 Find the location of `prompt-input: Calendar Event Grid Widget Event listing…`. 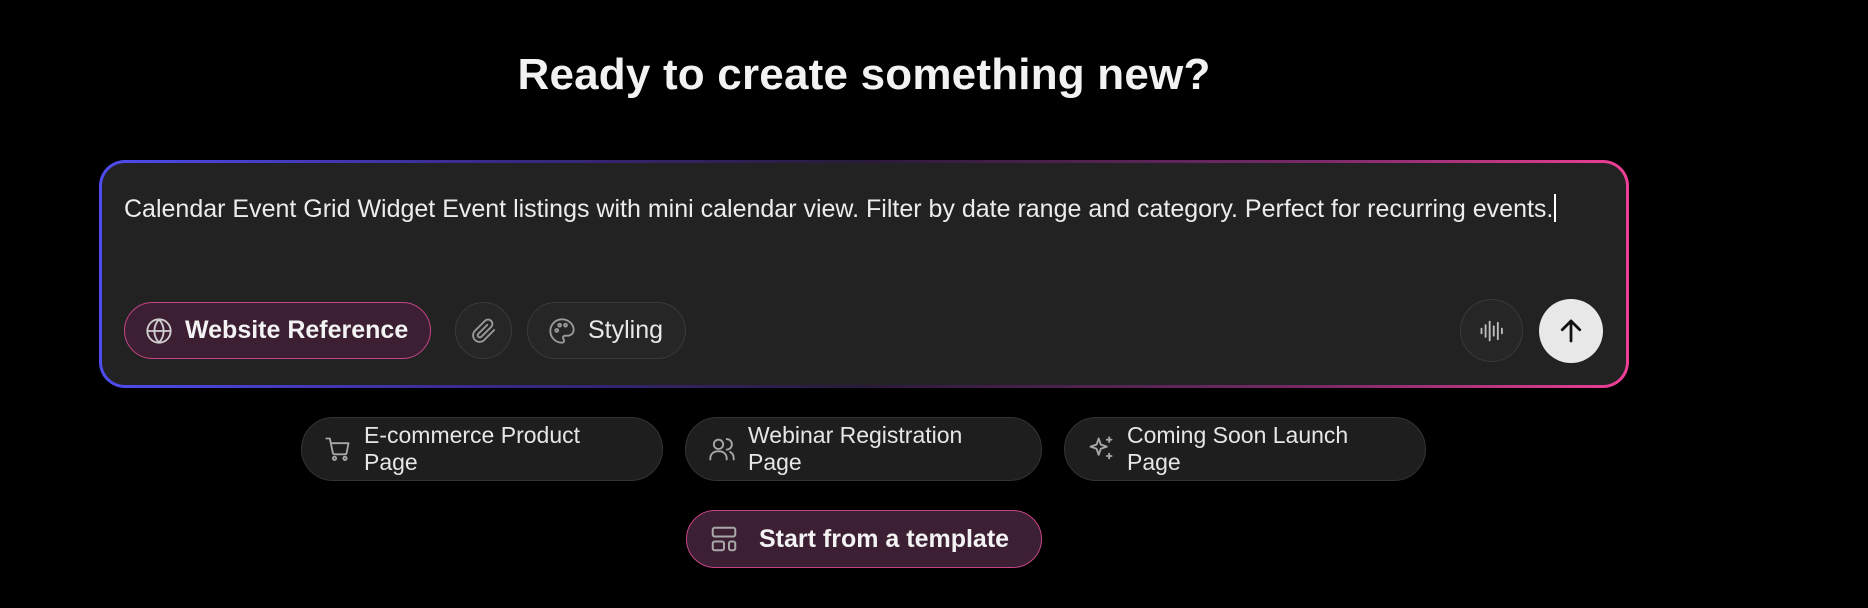

prompt-input: Calendar Event Grid Widget Event listing… is located at coordinates (859, 209).